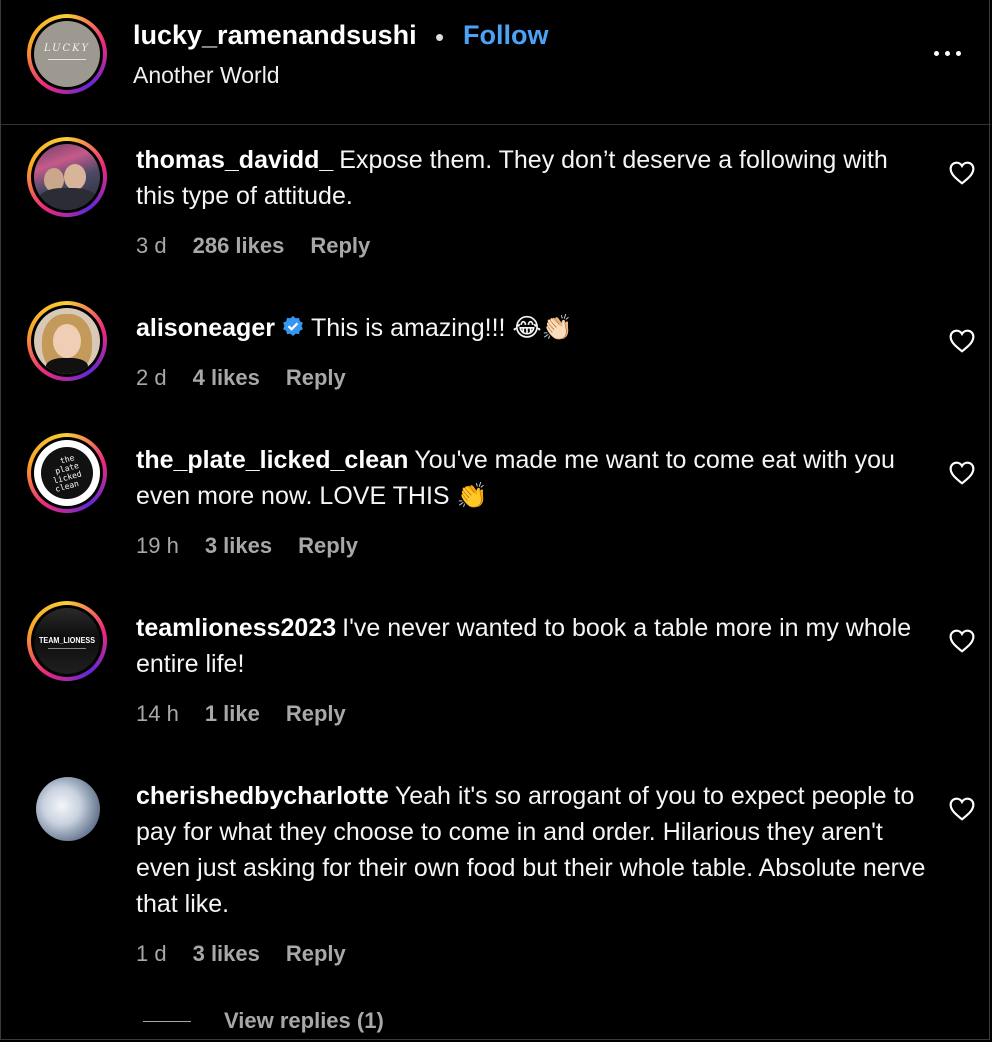  I want to click on view-replies-button: View replies (1), so click(263, 1021).